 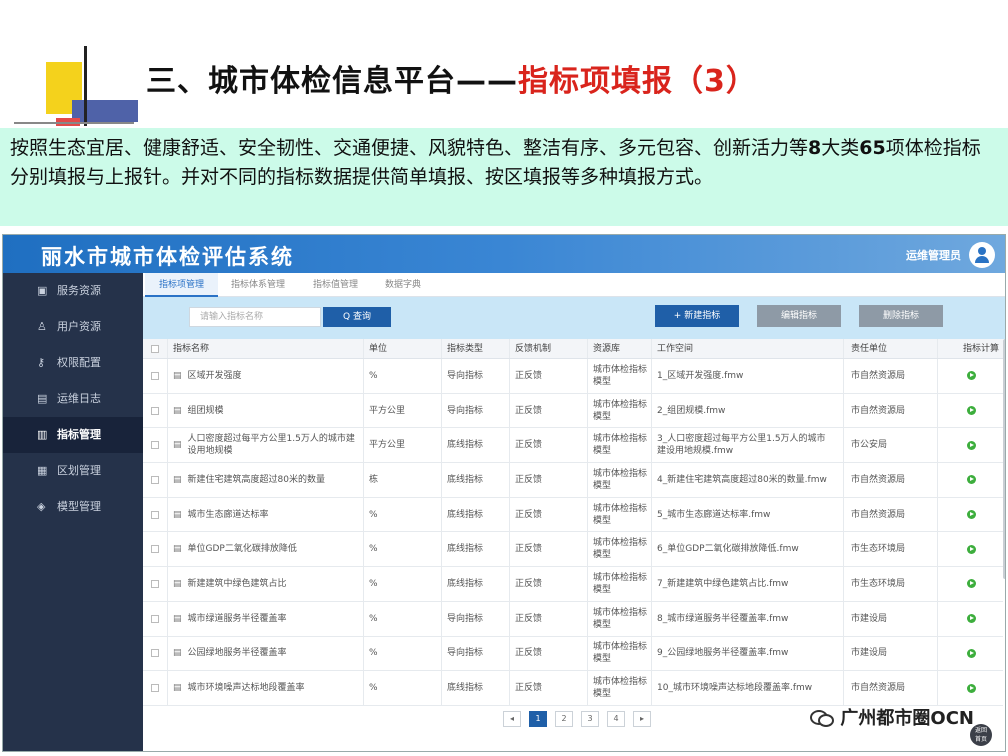 What do you see at coordinates (465, 410) in the screenshot?
I see `cell-type: 导向指标` at bounding box center [465, 410].